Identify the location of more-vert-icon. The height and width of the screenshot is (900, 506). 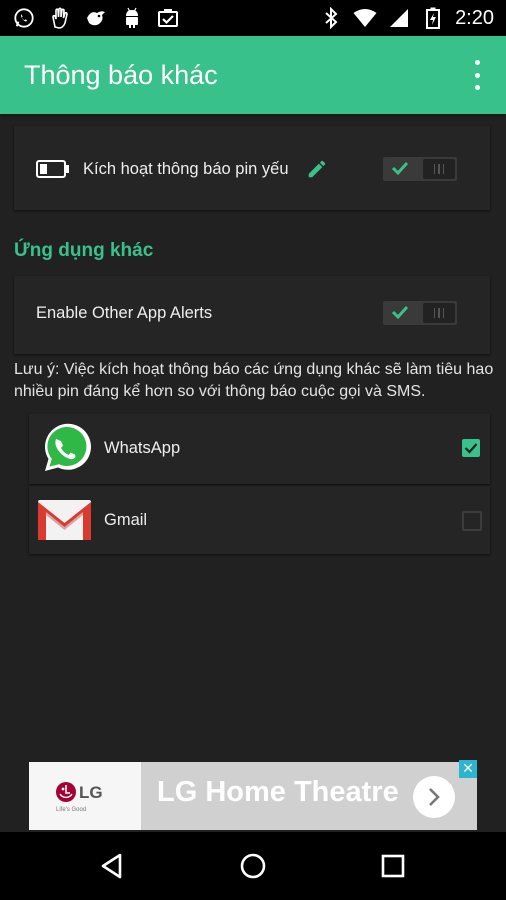
(477, 75).